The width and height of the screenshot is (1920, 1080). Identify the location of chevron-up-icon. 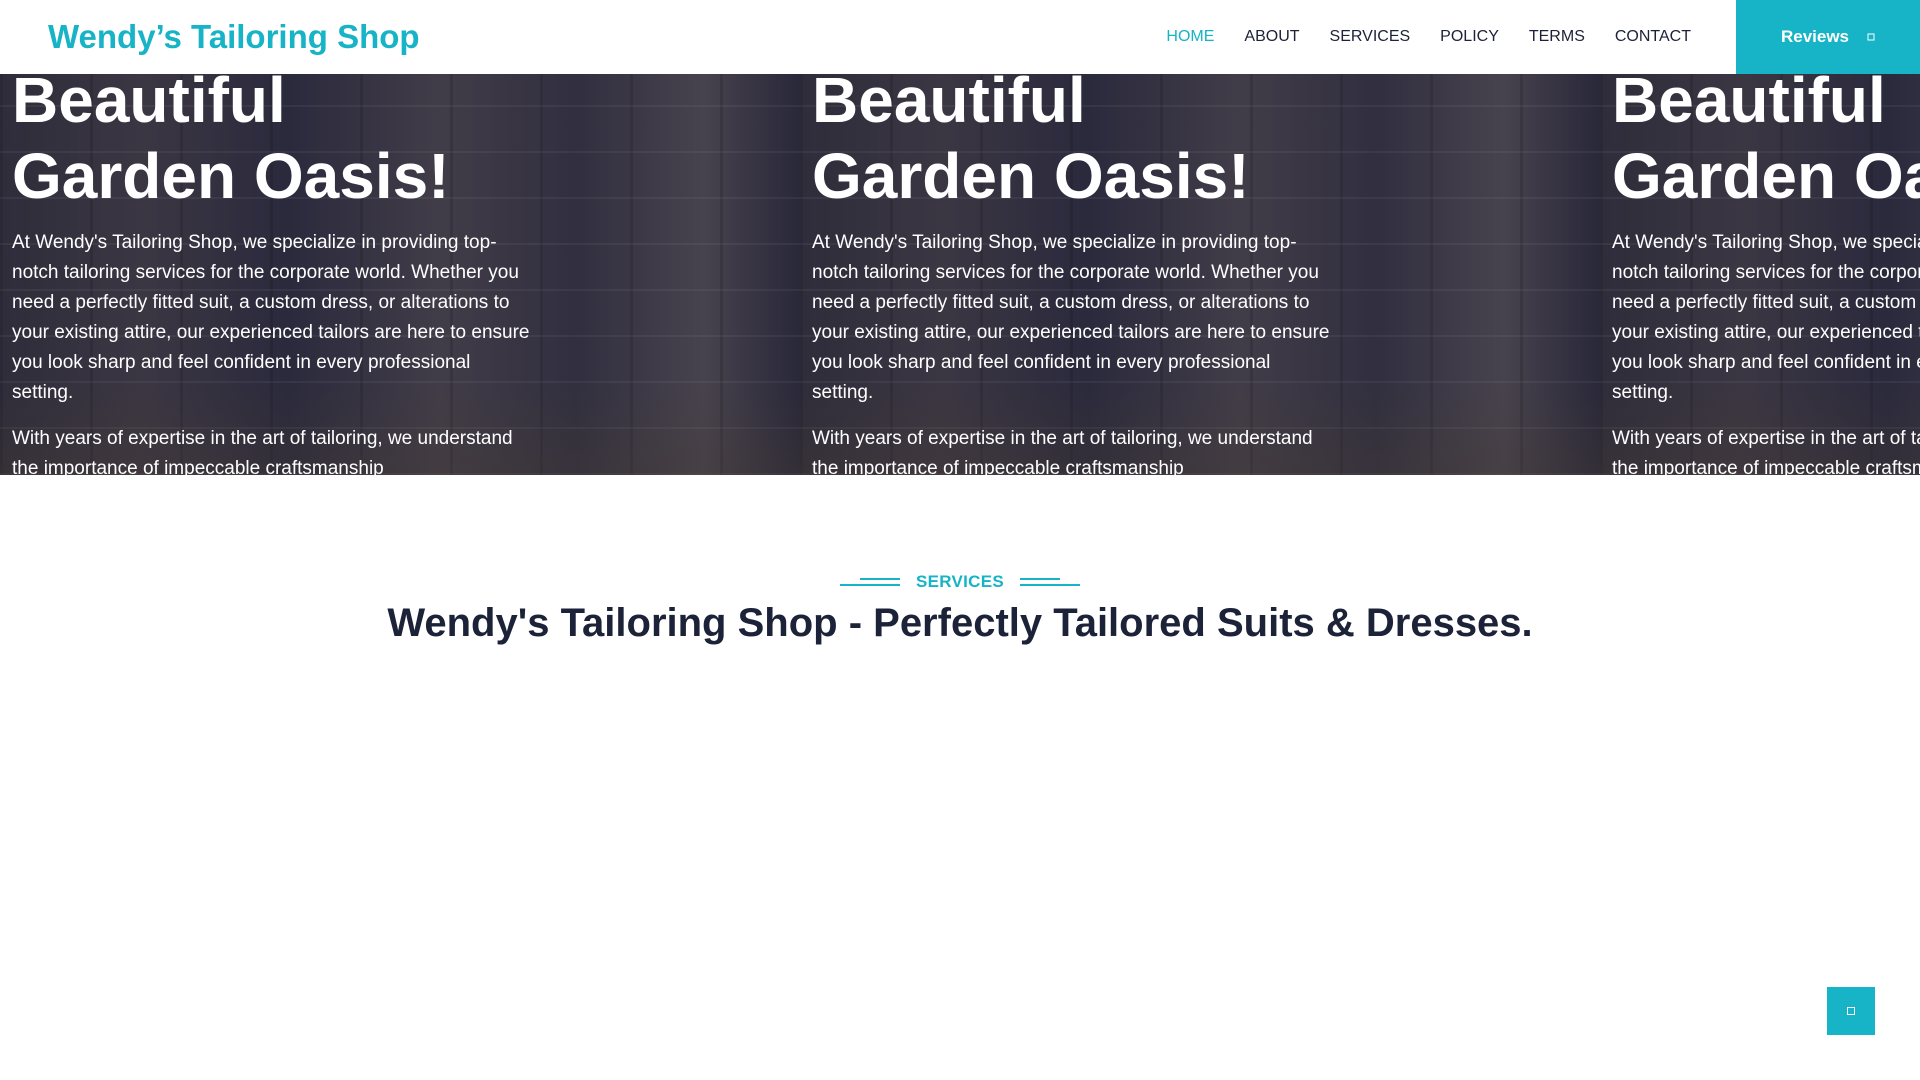
(1851, 1011).